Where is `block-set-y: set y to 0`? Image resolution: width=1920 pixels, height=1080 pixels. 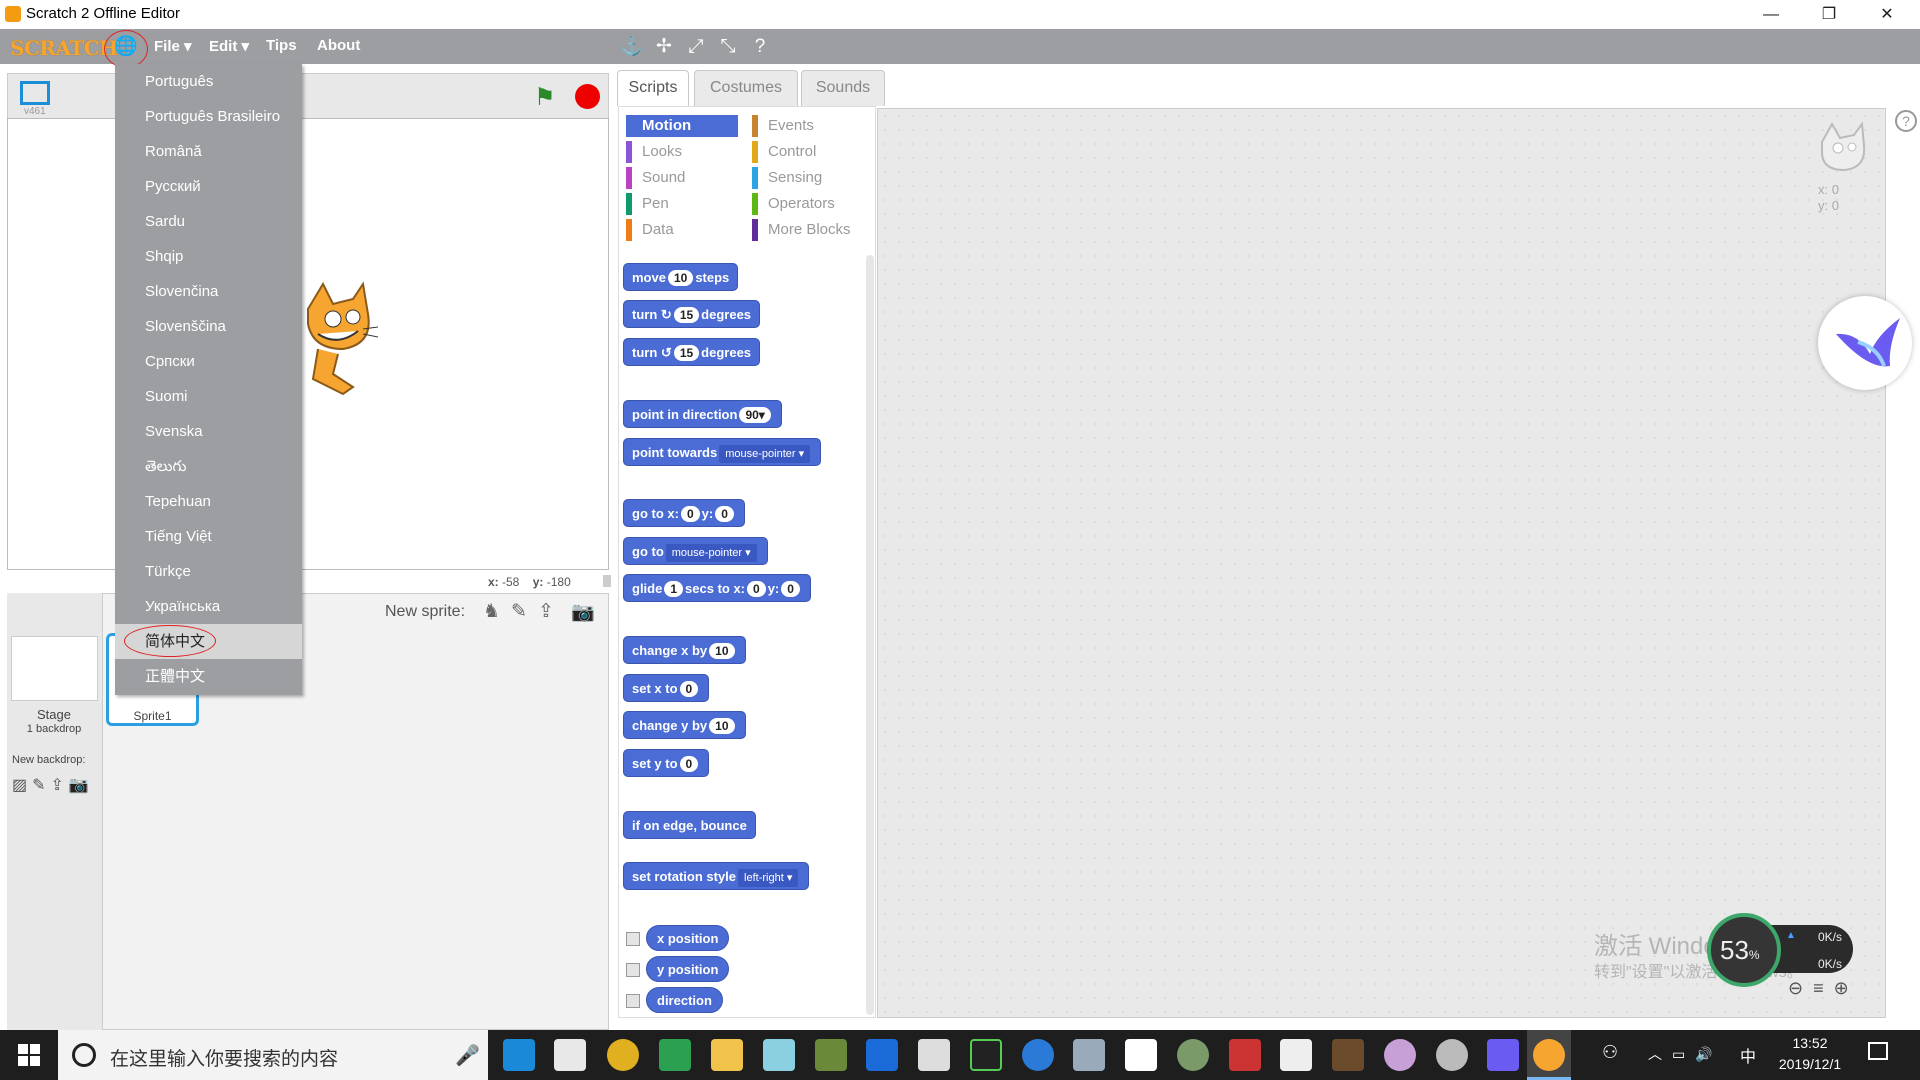
block-set-y: set y to 0 is located at coordinates (666, 763).